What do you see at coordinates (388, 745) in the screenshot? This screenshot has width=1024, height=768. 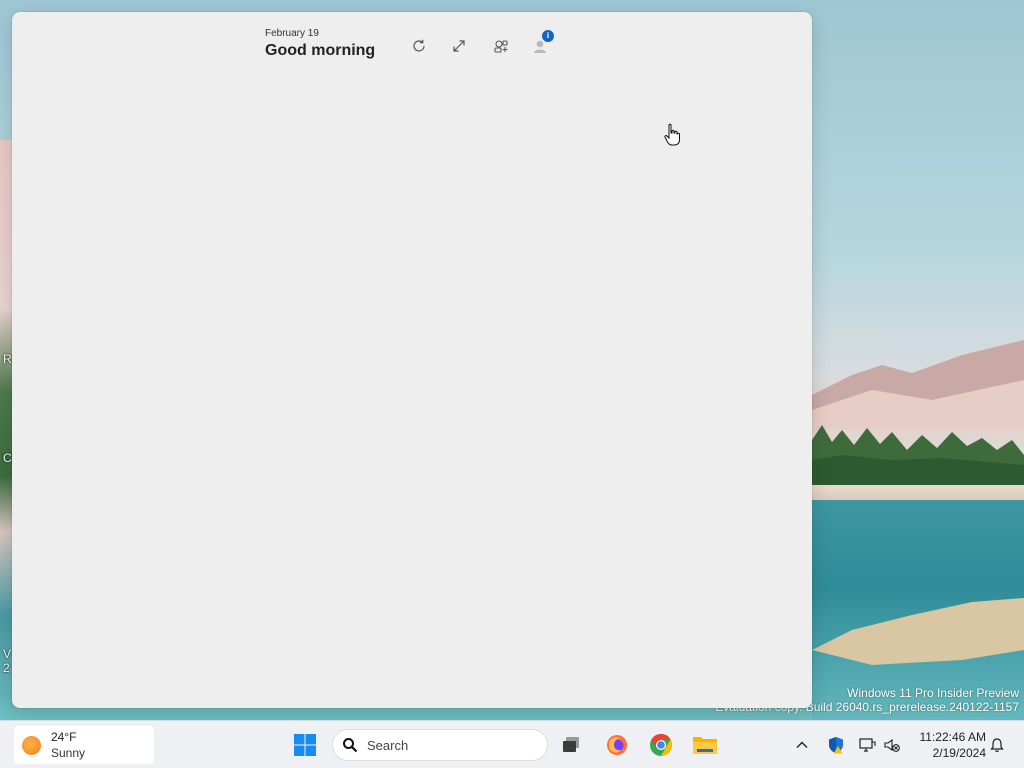 I see `search-placeholder: Search` at bounding box center [388, 745].